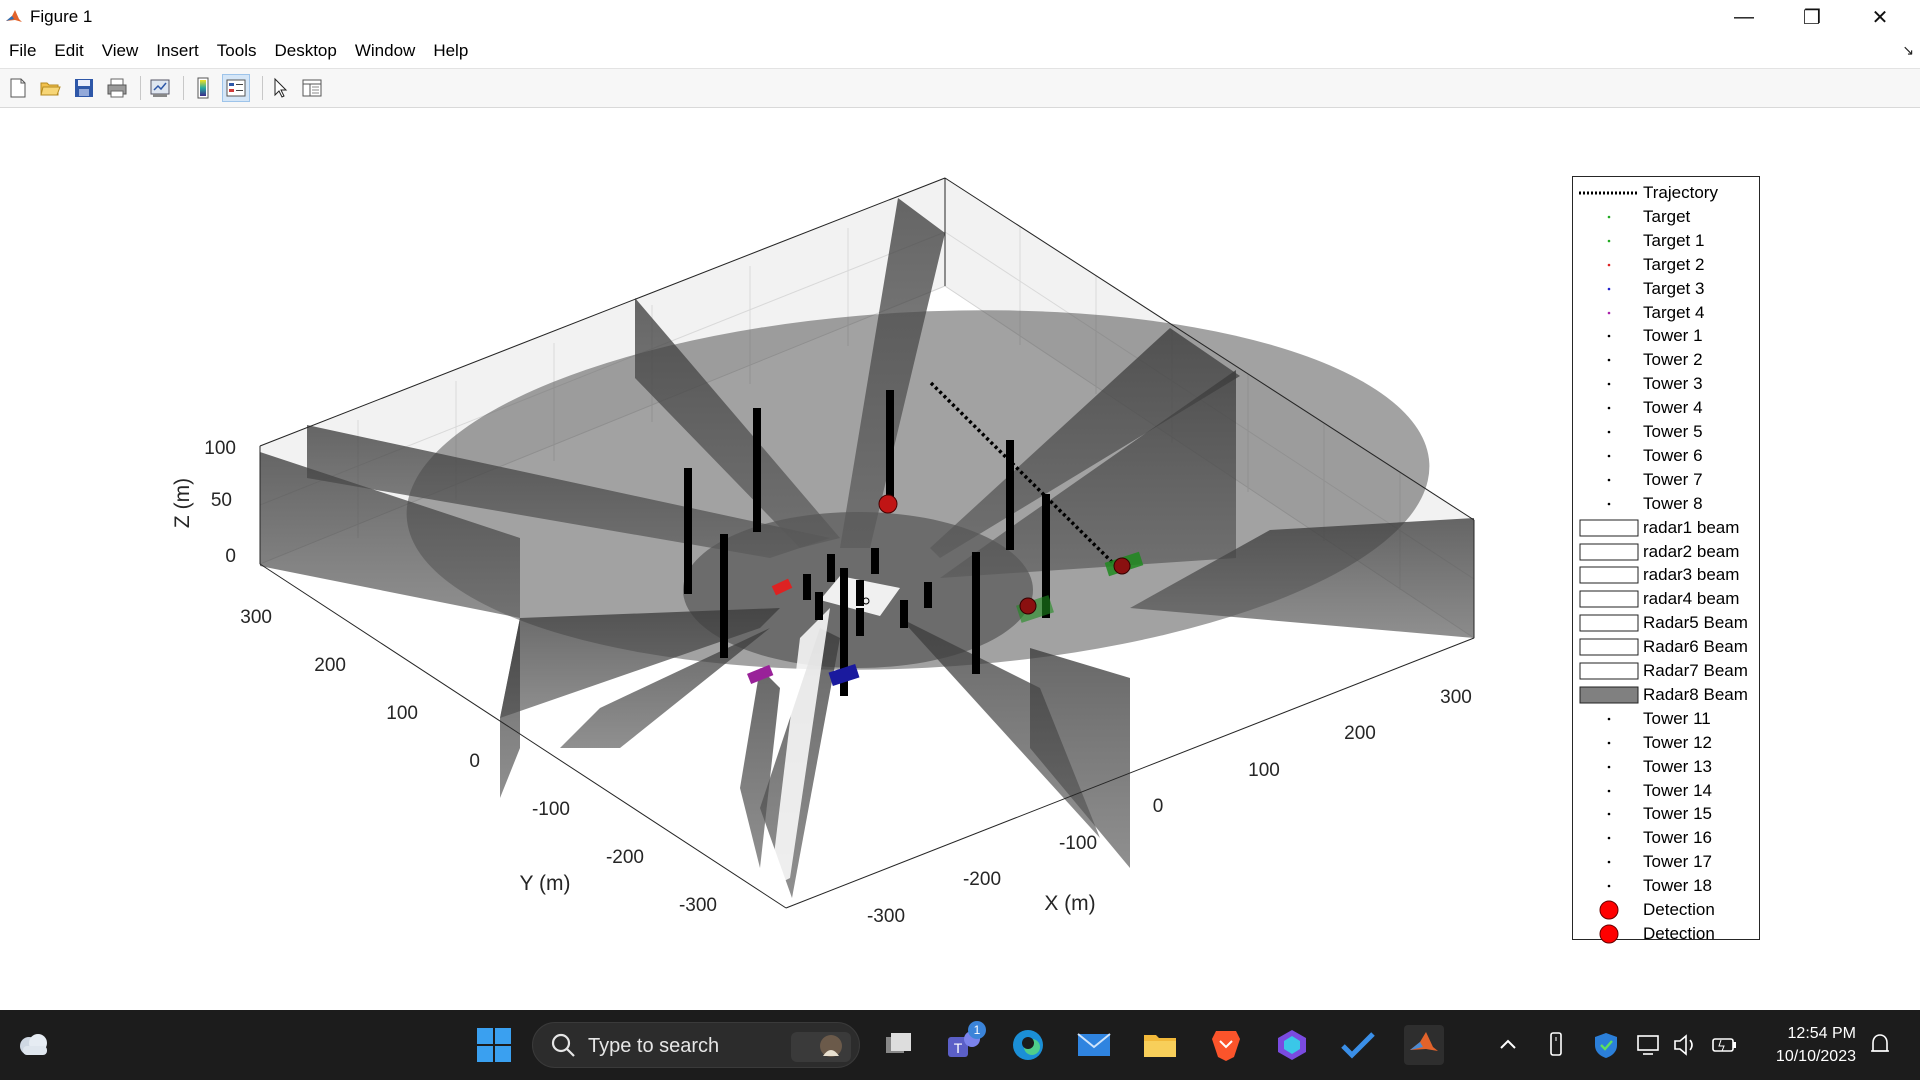 The width and height of the screenshot is (1920, 1080). Describe the element at coordinates (1674, 312) in the screenshot. I see `legend-label: Target 4` at that location.